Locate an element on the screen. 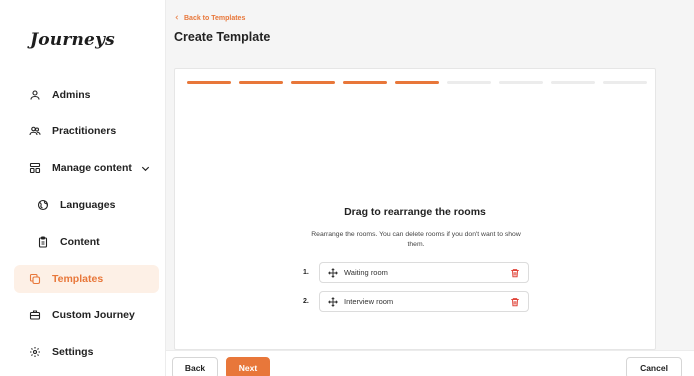 Image resolution: width=694 pixels, height=376 pixels. room-item: Interview room is located at coordinates (424, 301).